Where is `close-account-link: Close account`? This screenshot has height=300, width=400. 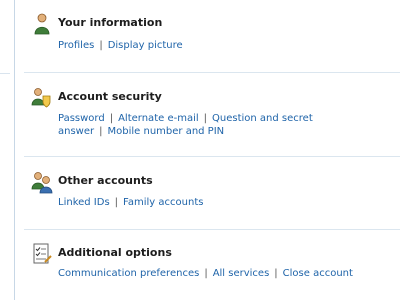 close-account-link: Close account is located at coordinates (318, 273).